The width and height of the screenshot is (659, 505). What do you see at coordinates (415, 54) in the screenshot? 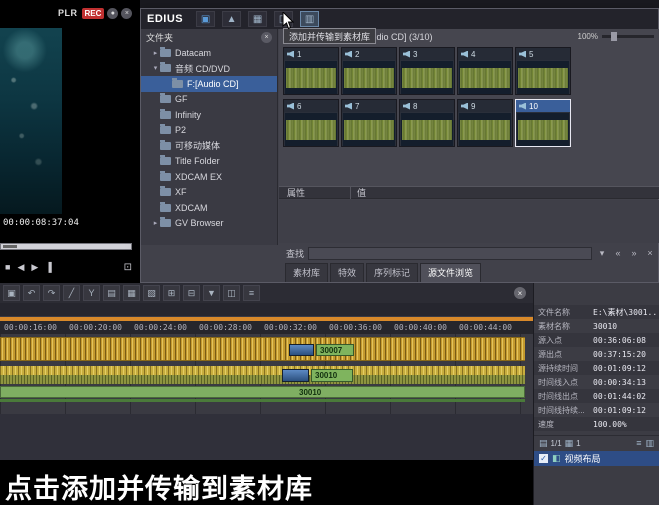
I see `clip-number: 3` at bounding box center [415, 54].